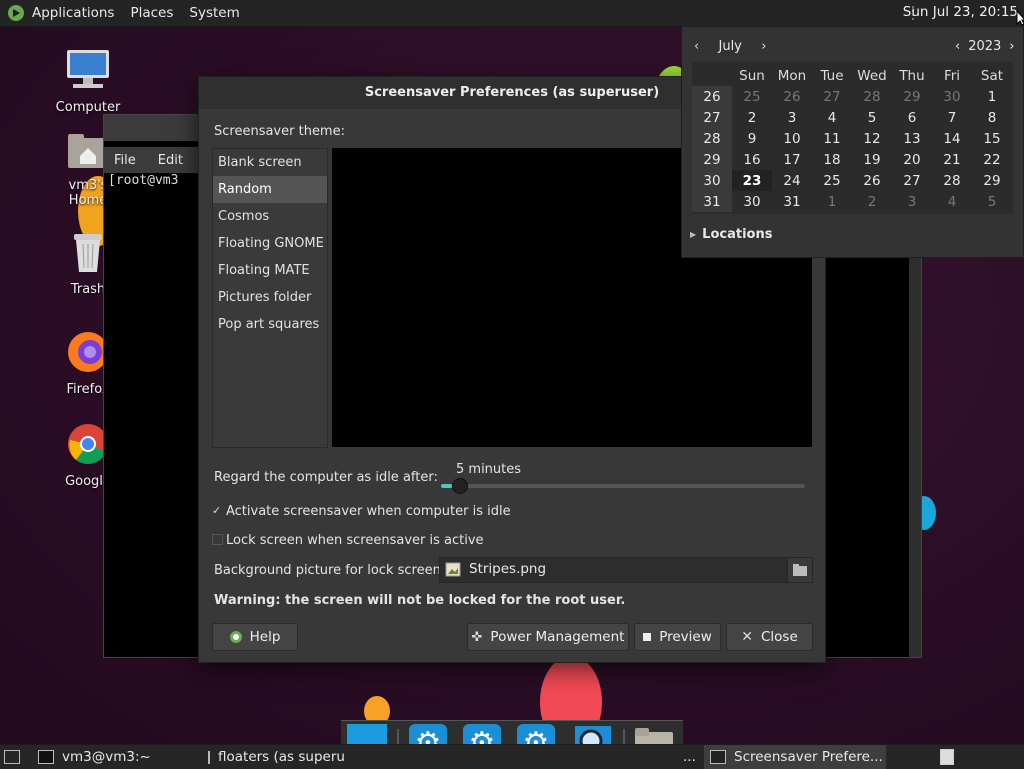 Image resolution: width=1024 pixels, height=769 pixels. What do you see at coordinates (696, 46) in the screenshot?
I see `prev-month-icon: ‹` at bounding box center [696, 46].